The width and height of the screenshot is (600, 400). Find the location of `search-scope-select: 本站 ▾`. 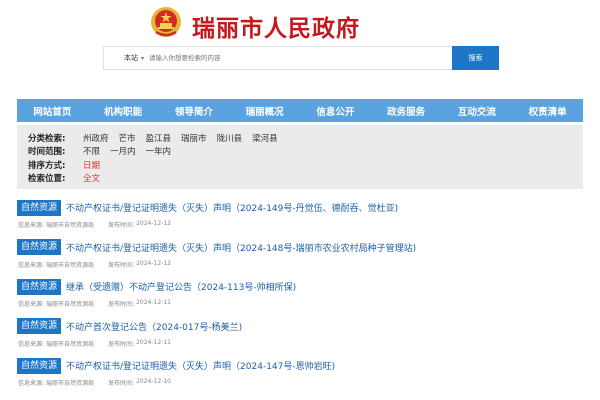

search-scope-select: 本站 ▾ is located at coordinates (125, 58).